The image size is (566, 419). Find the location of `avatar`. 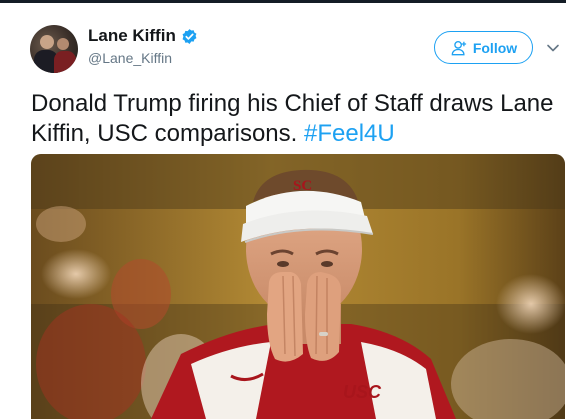

avatar is located at coordinates (54, 49).